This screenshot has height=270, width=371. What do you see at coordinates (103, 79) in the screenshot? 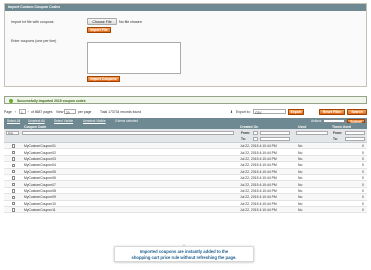
I see `import-coupons-button: Import Coupons` at bounding box center [103, 79].